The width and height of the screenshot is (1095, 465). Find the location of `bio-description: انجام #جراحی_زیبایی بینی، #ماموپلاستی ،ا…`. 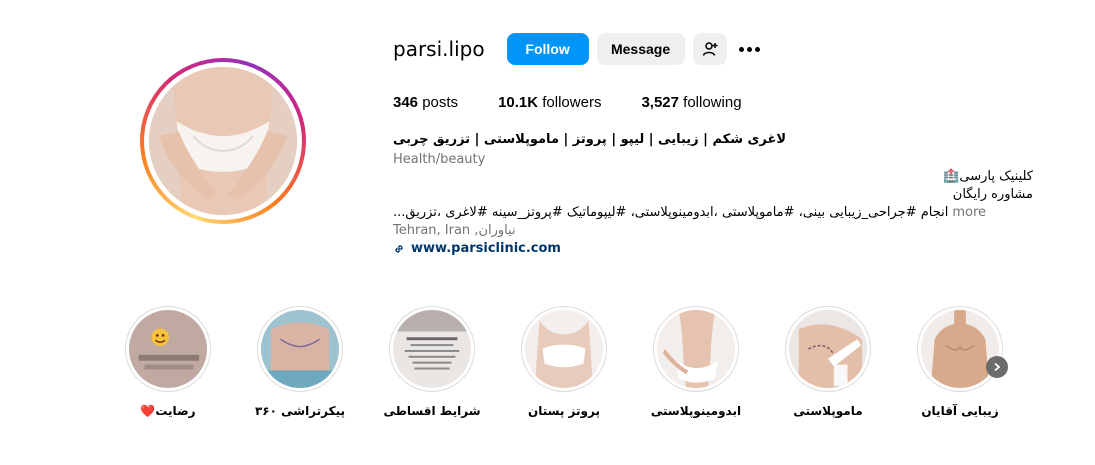

bio-description: انجام #جراحی_زیبایی بینی، #ماموپلاستی ،ا… is located at coordinates (713, 213).